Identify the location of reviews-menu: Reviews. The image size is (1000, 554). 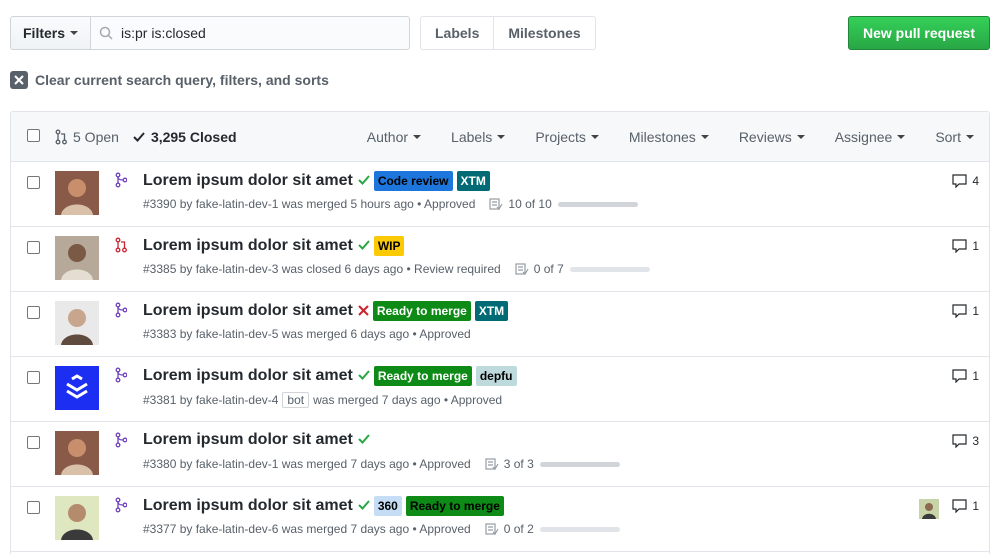
(772, 137).